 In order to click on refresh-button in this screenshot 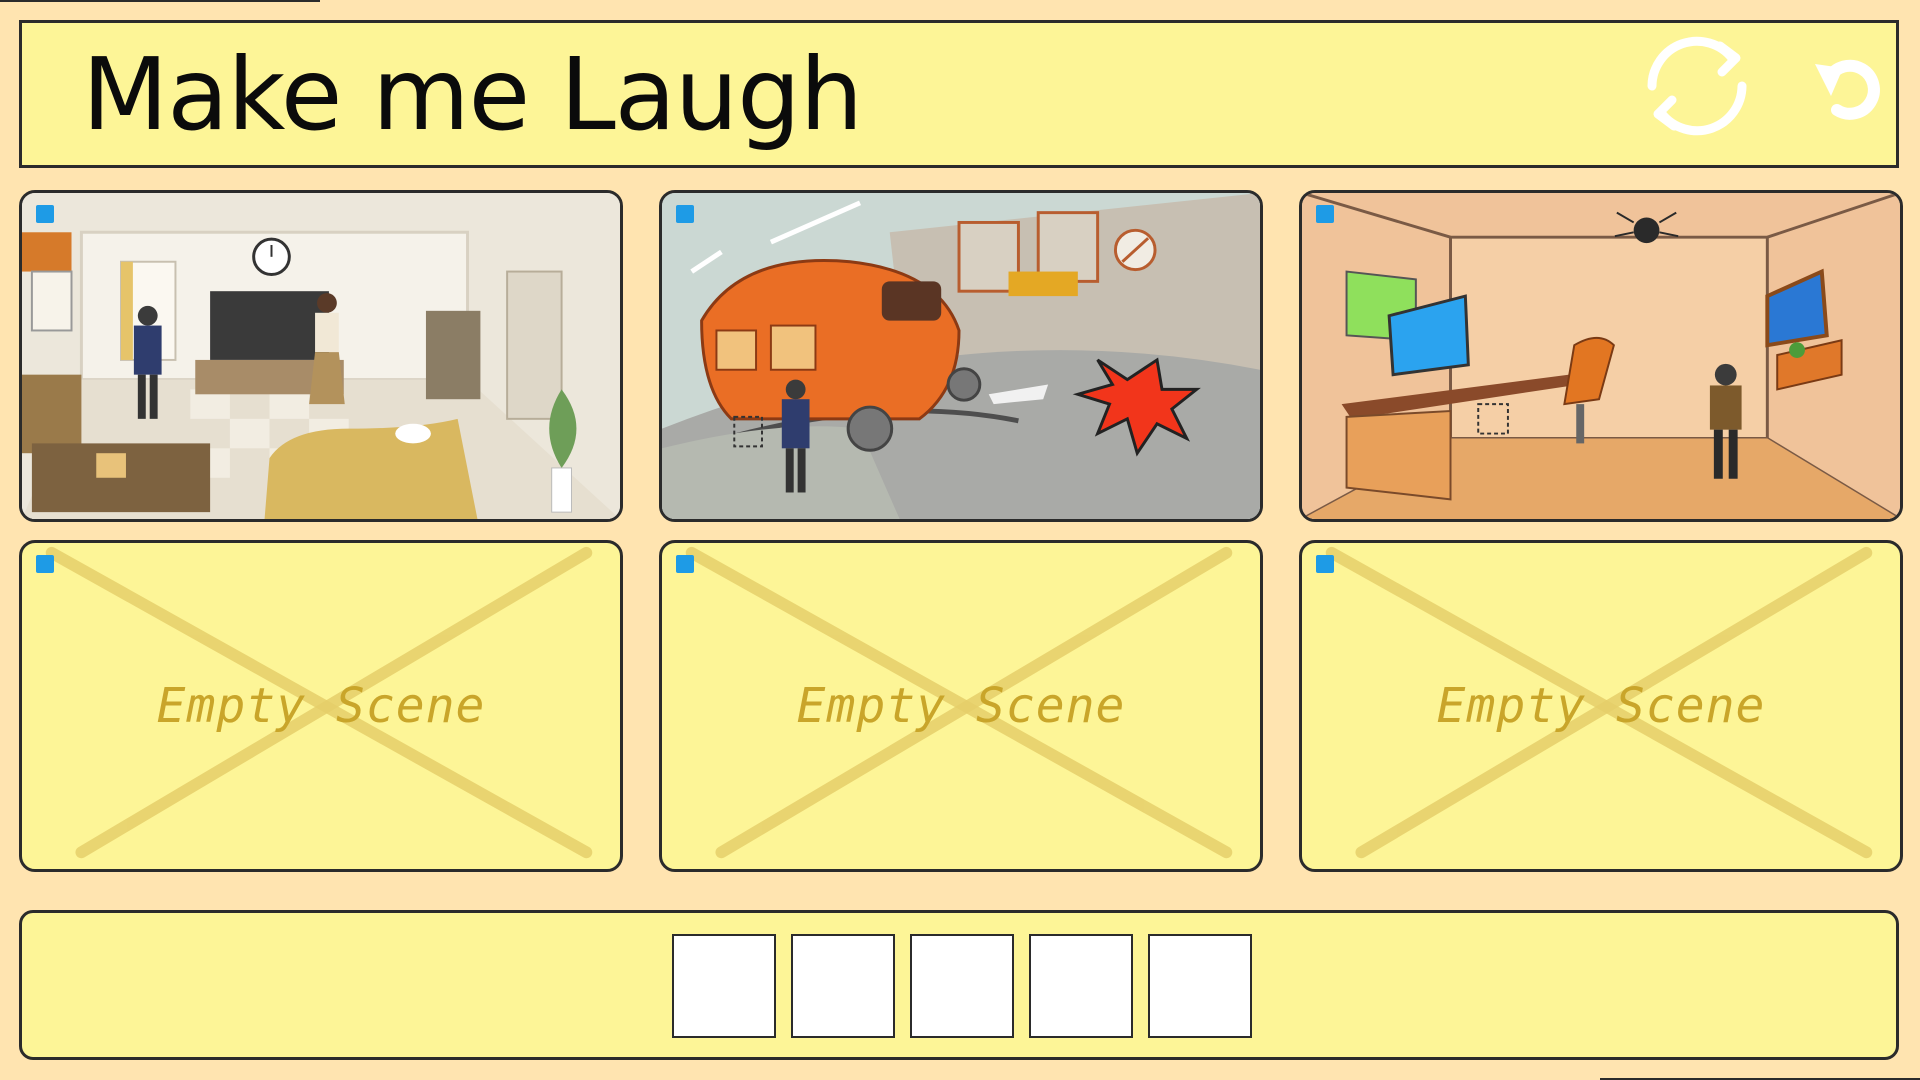, I will do `click(1697, 85)`.